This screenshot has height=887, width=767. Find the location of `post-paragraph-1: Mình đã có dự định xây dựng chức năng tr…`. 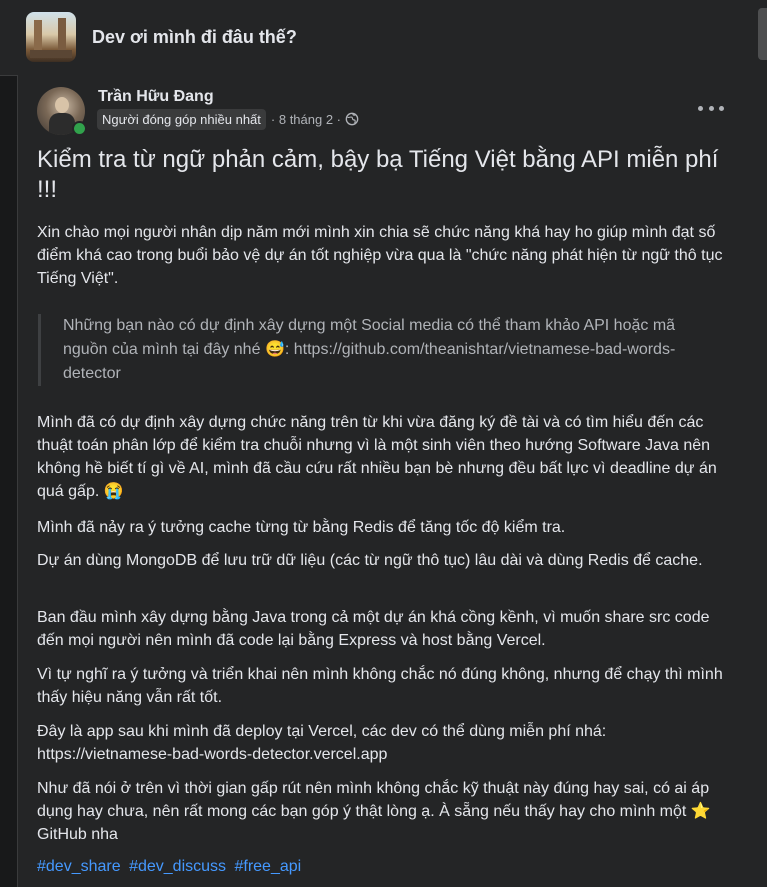

post-paragraph-1: Mình đã có dự định xây dựng chức năng tr… is located at coordinates (387, 457).